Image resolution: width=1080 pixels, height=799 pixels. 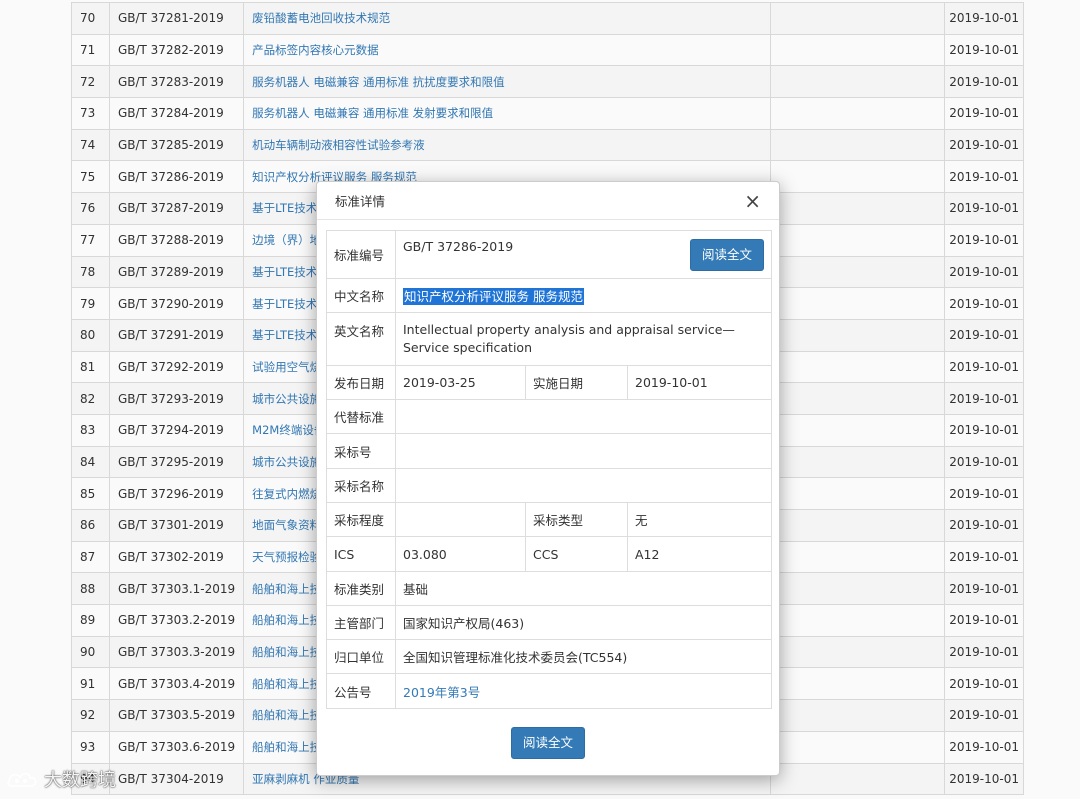 I want to click on impl-date-value: 2019-10-01, so click(x=699, y=382).